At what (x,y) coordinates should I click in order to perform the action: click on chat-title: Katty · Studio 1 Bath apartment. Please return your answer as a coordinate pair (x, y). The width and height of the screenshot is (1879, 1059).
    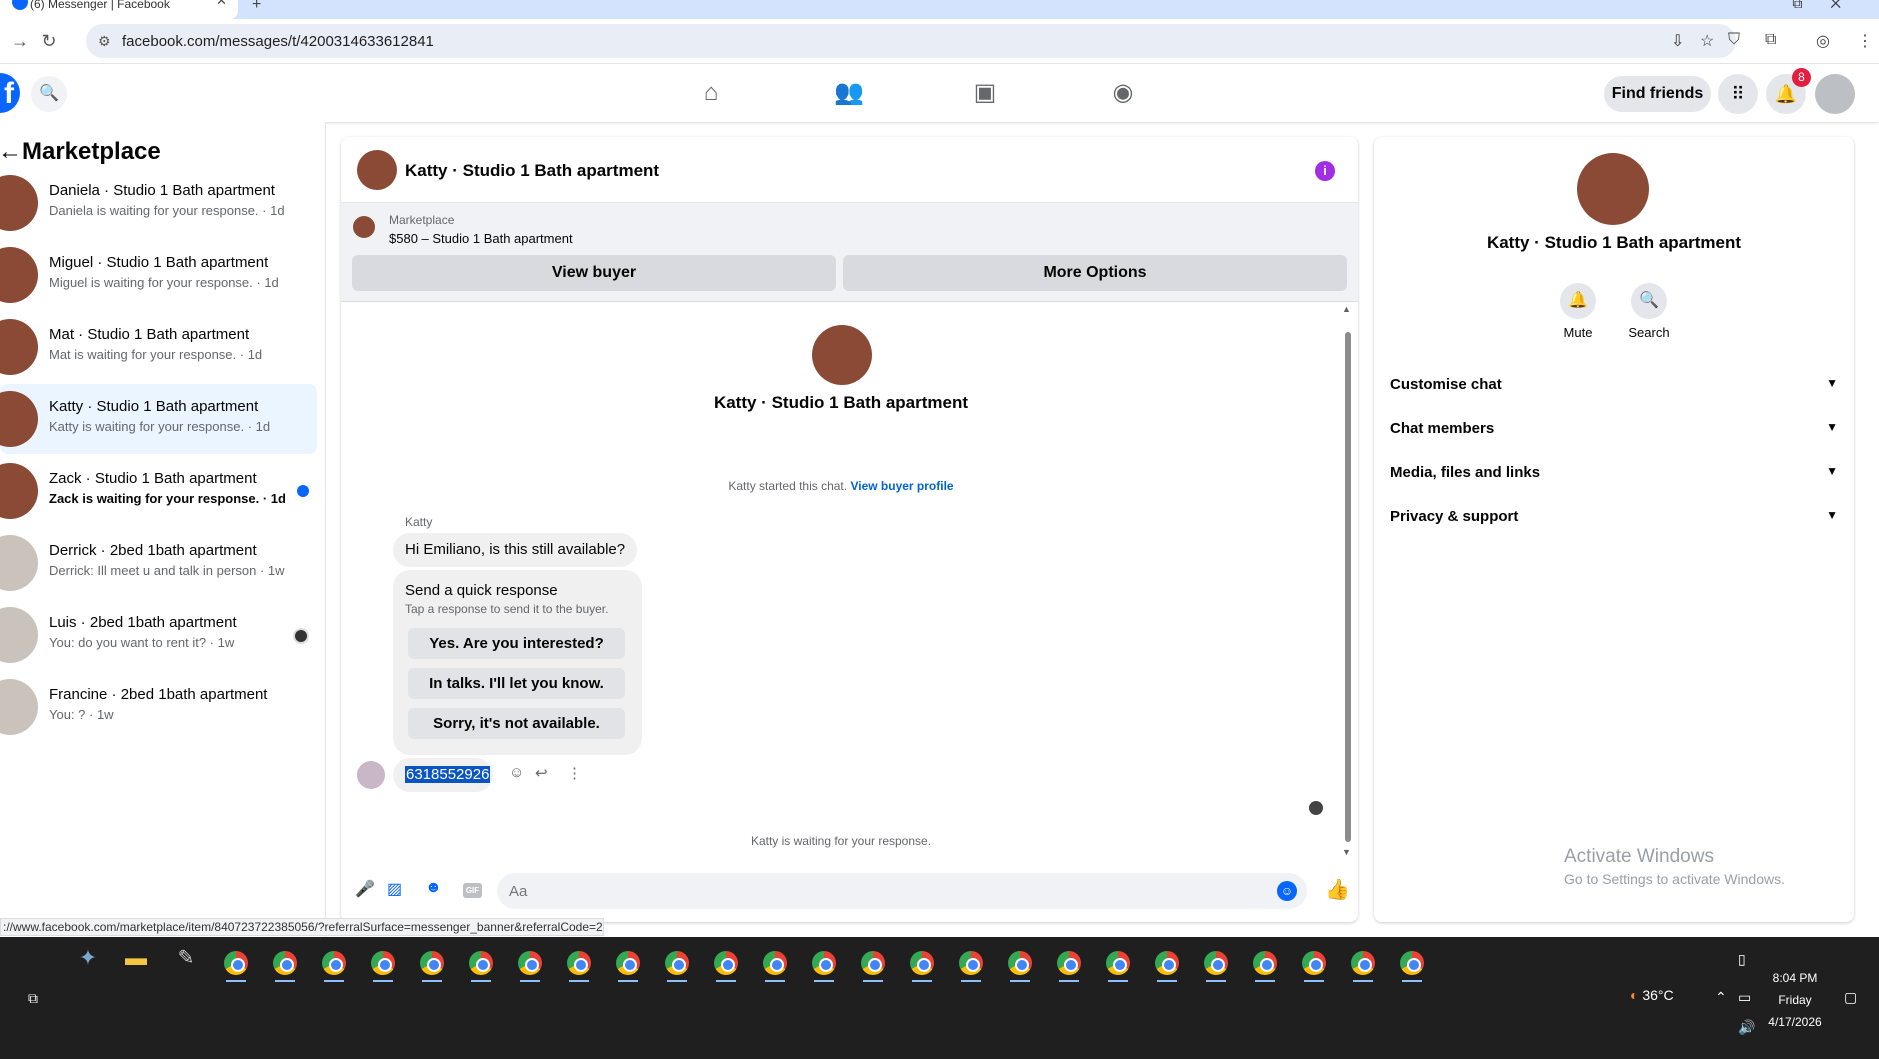
    Looking at the image, I should click on (532, 171).